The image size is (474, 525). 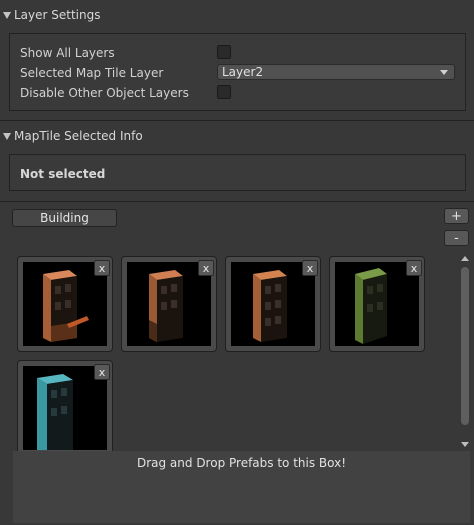 What do you see at coordinates (444, 72) in the screenshot?
I see `chevron-down-icon` at bounding box center [444, 72].